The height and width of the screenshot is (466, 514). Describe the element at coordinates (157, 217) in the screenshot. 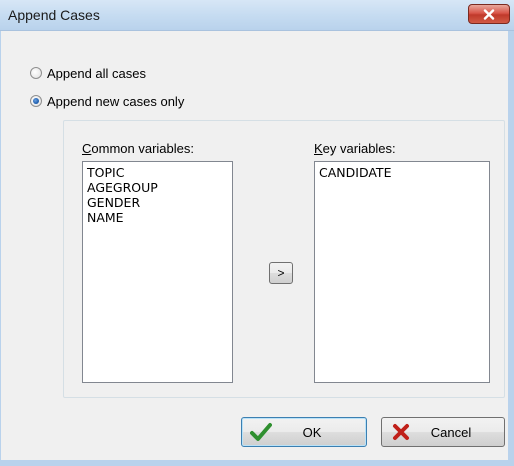

I see `list-item: NAME` at that location.